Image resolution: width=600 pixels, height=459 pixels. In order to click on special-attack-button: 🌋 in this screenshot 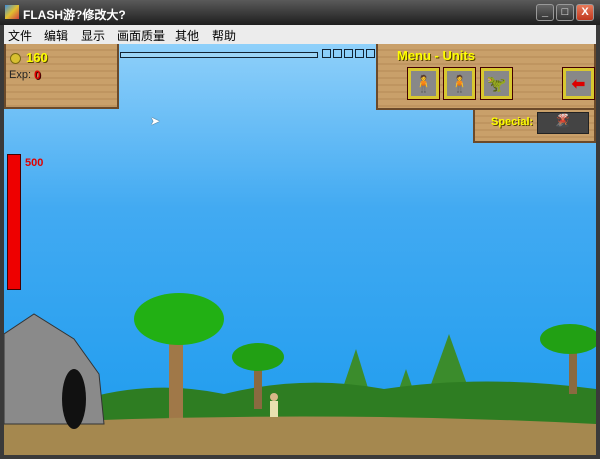, I will do `click(563, 123)`.